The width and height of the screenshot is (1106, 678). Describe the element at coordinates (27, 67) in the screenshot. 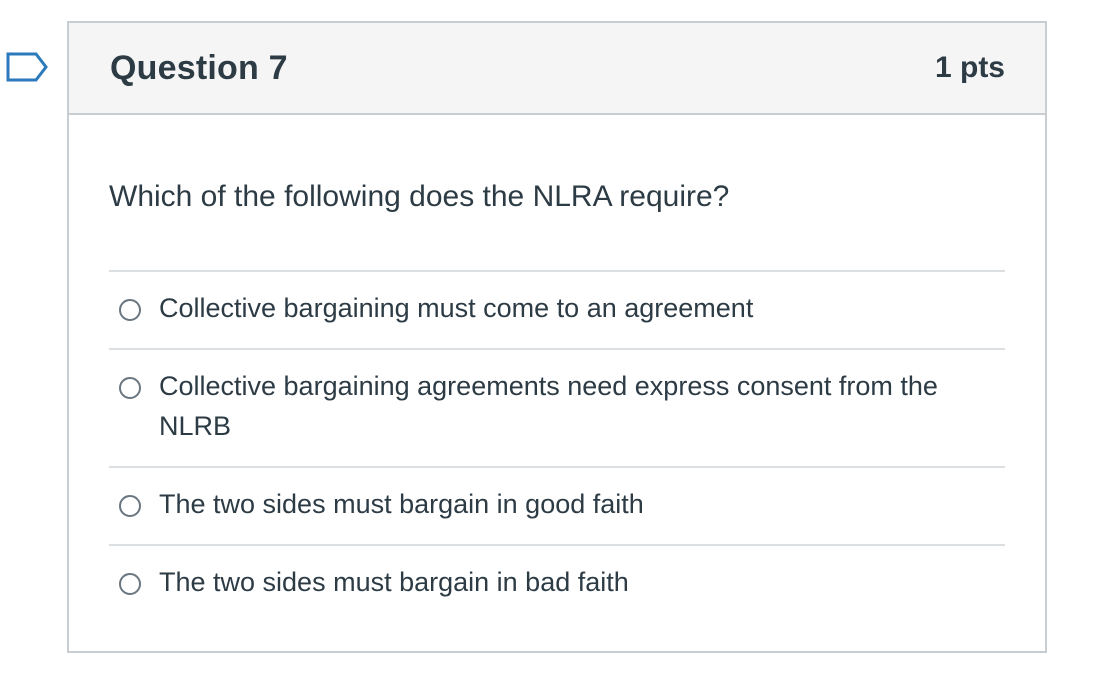

I see `flag-question-icon` at that location.